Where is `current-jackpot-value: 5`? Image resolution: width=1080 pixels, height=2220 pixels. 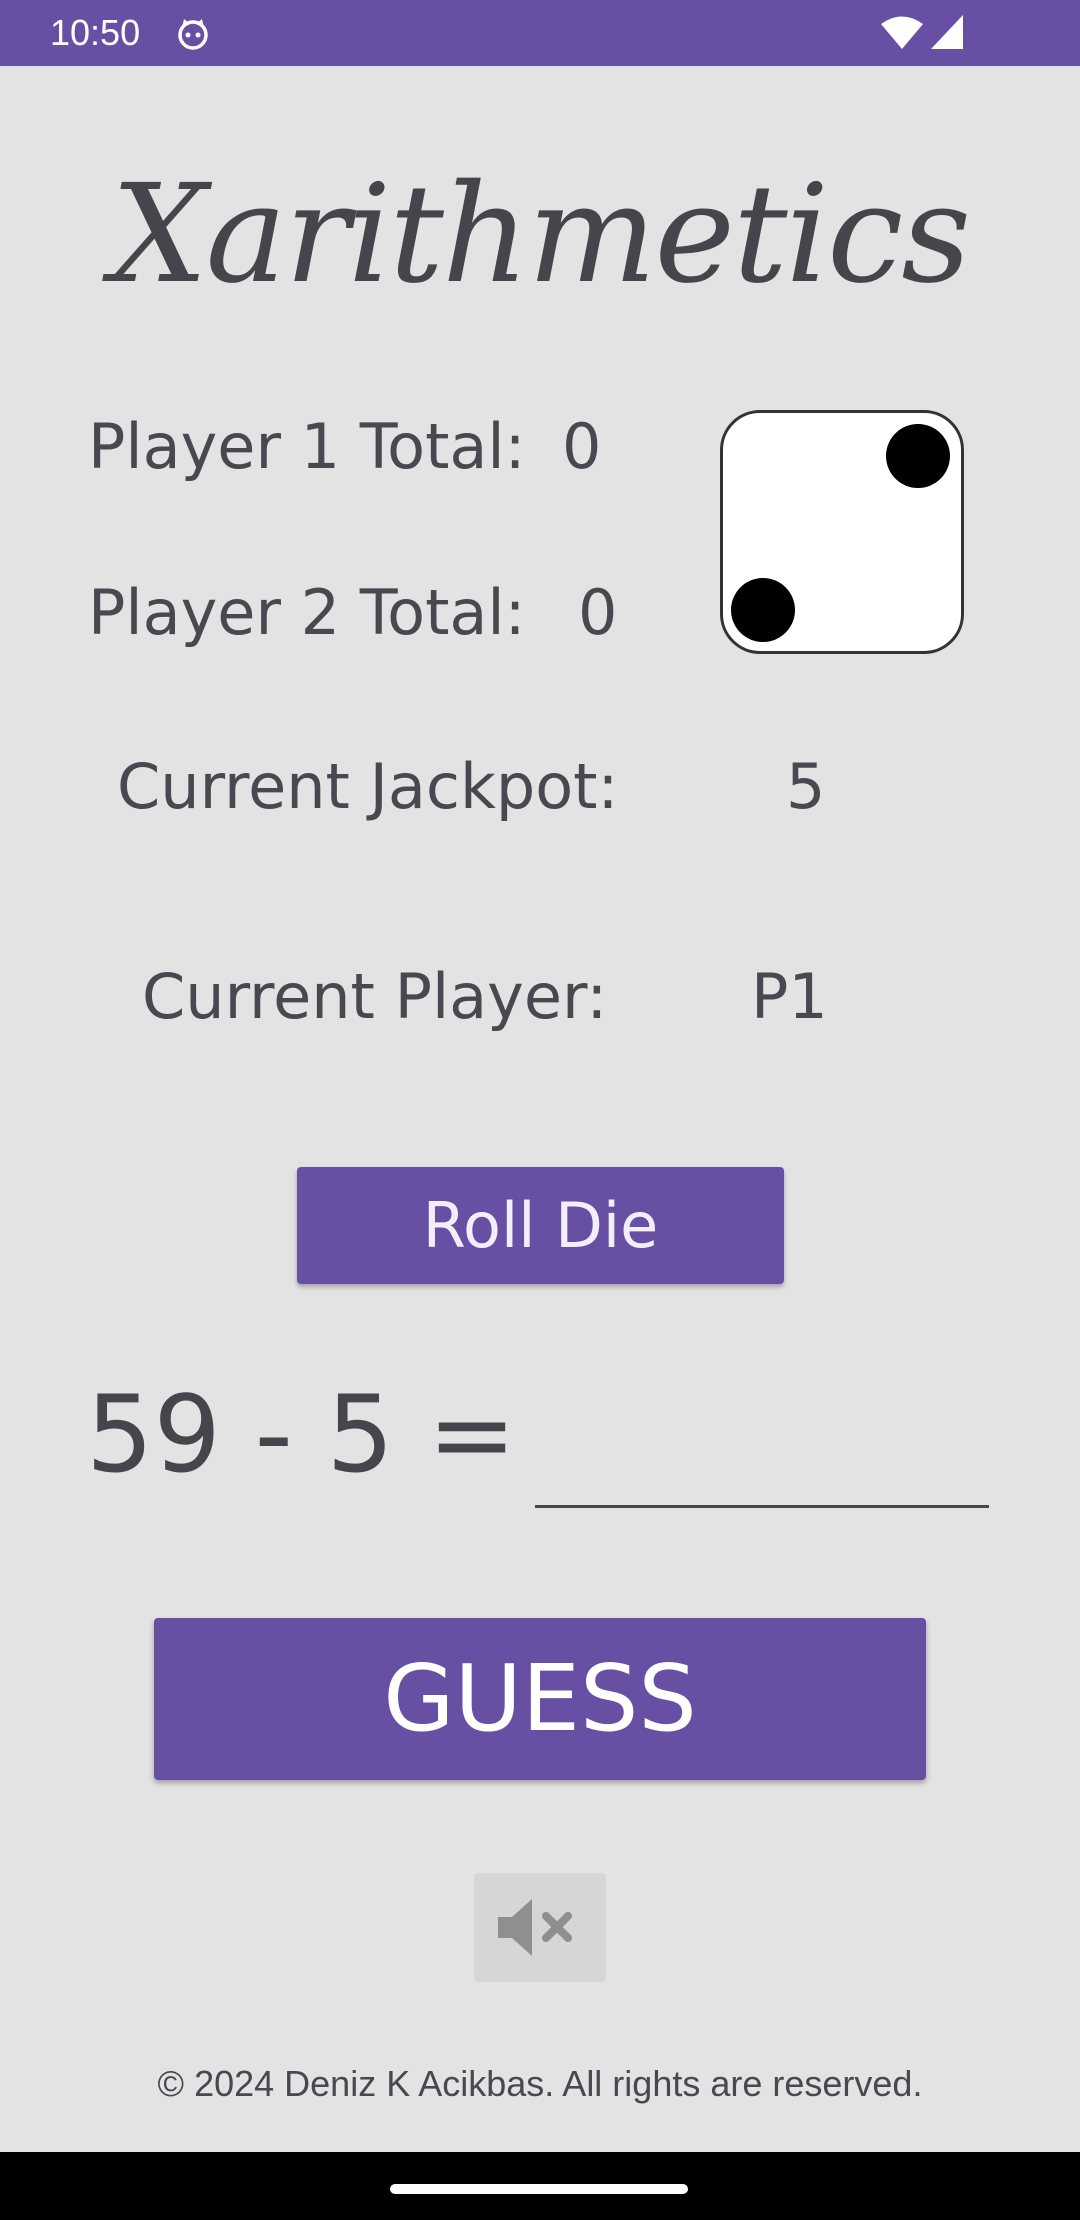 current-jackpot-value: 5 is located at coordinates (806, 786).